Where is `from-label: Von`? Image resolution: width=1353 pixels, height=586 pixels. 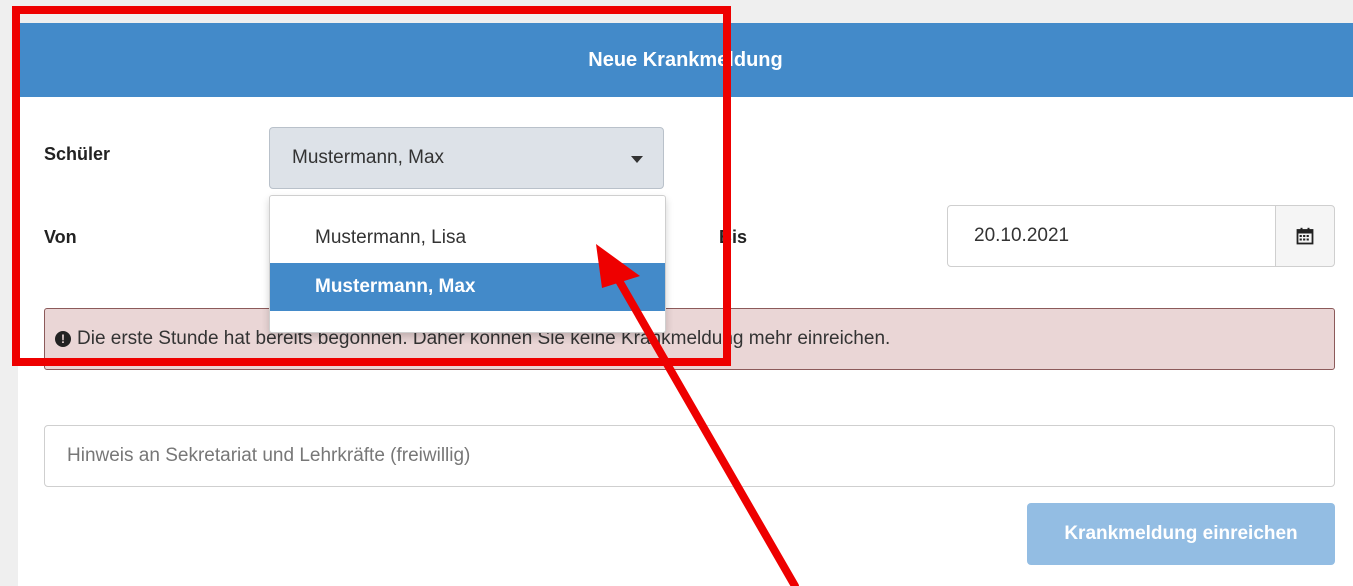 from-label: Von is located at coordinates (60, 237).